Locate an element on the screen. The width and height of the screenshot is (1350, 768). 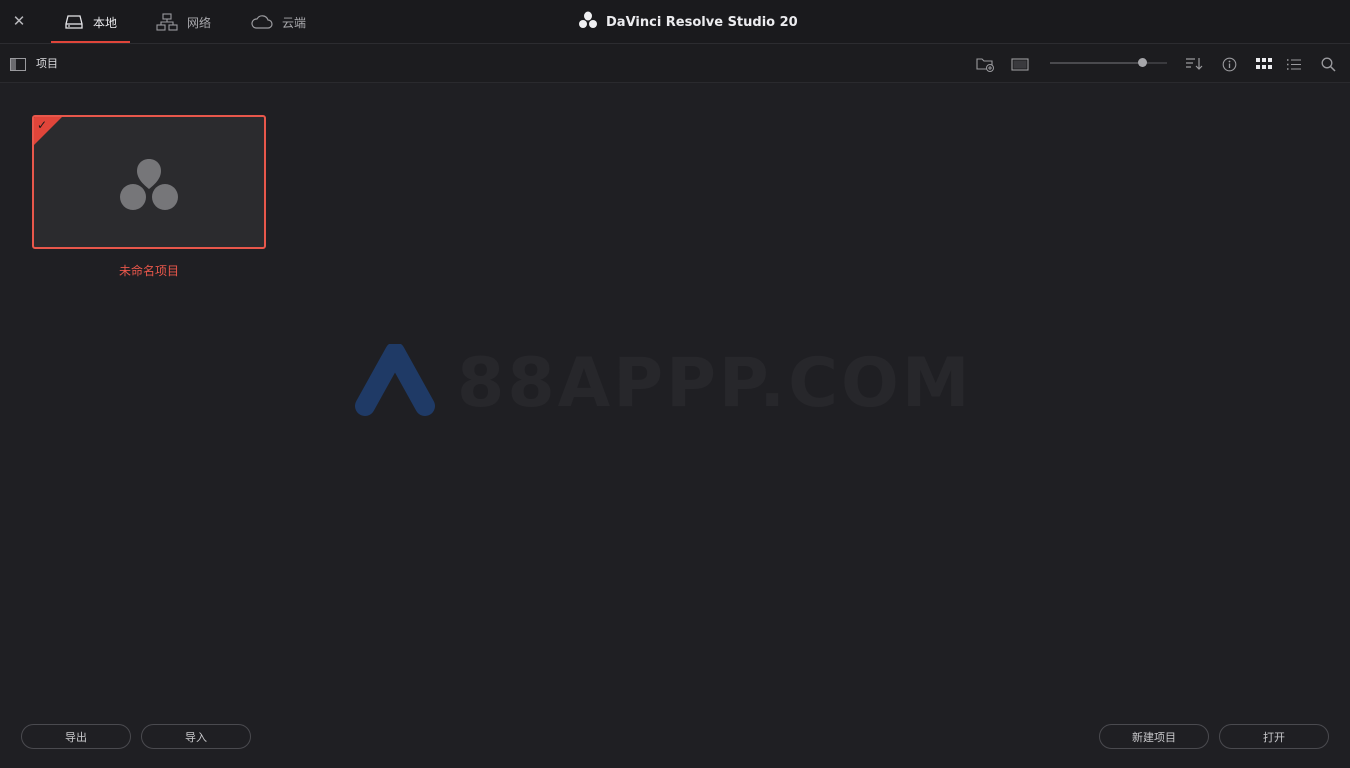
watermark-logo-icon is located at coordinates (395, 382).